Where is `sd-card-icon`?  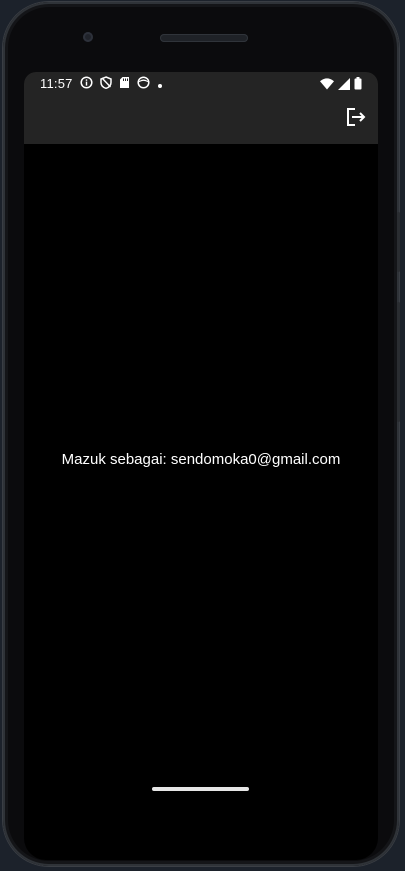
sd-card-icon is located at coordinates (124, 84).